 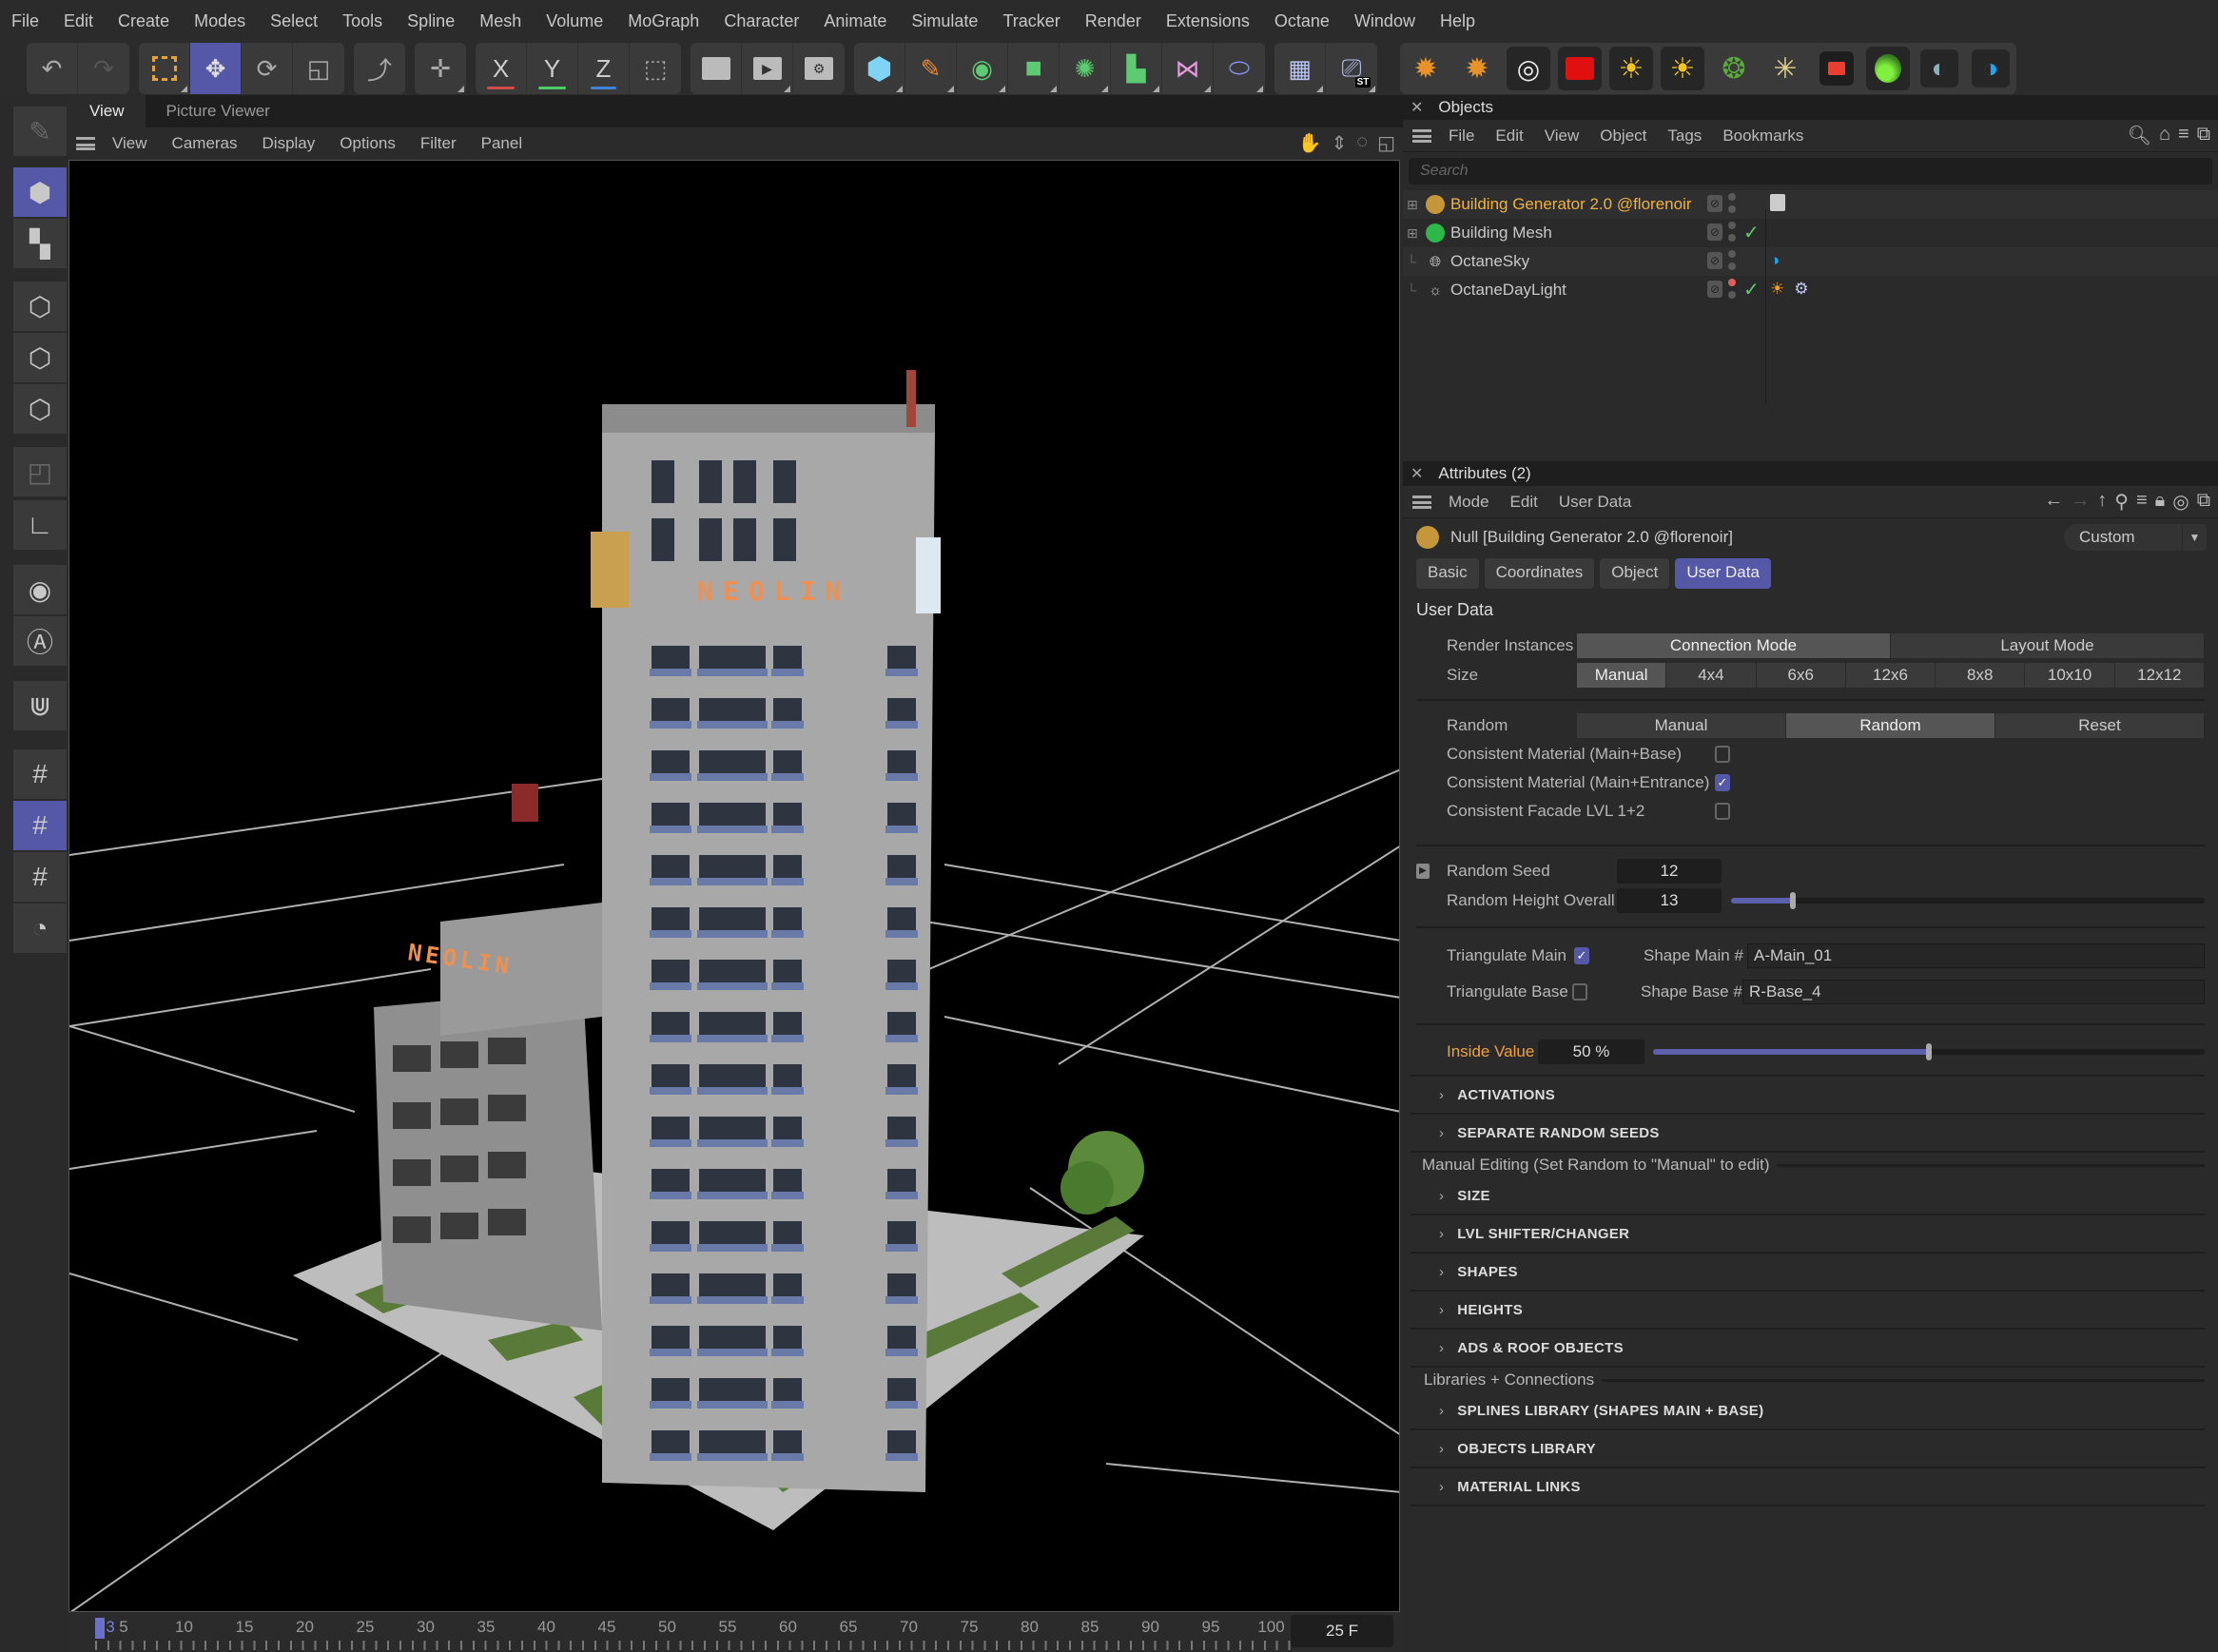 What do you see at coordinates (1136, 68) in the screenshot?
I see `mograph-button: ▙` at bounding box center [1136, 68].